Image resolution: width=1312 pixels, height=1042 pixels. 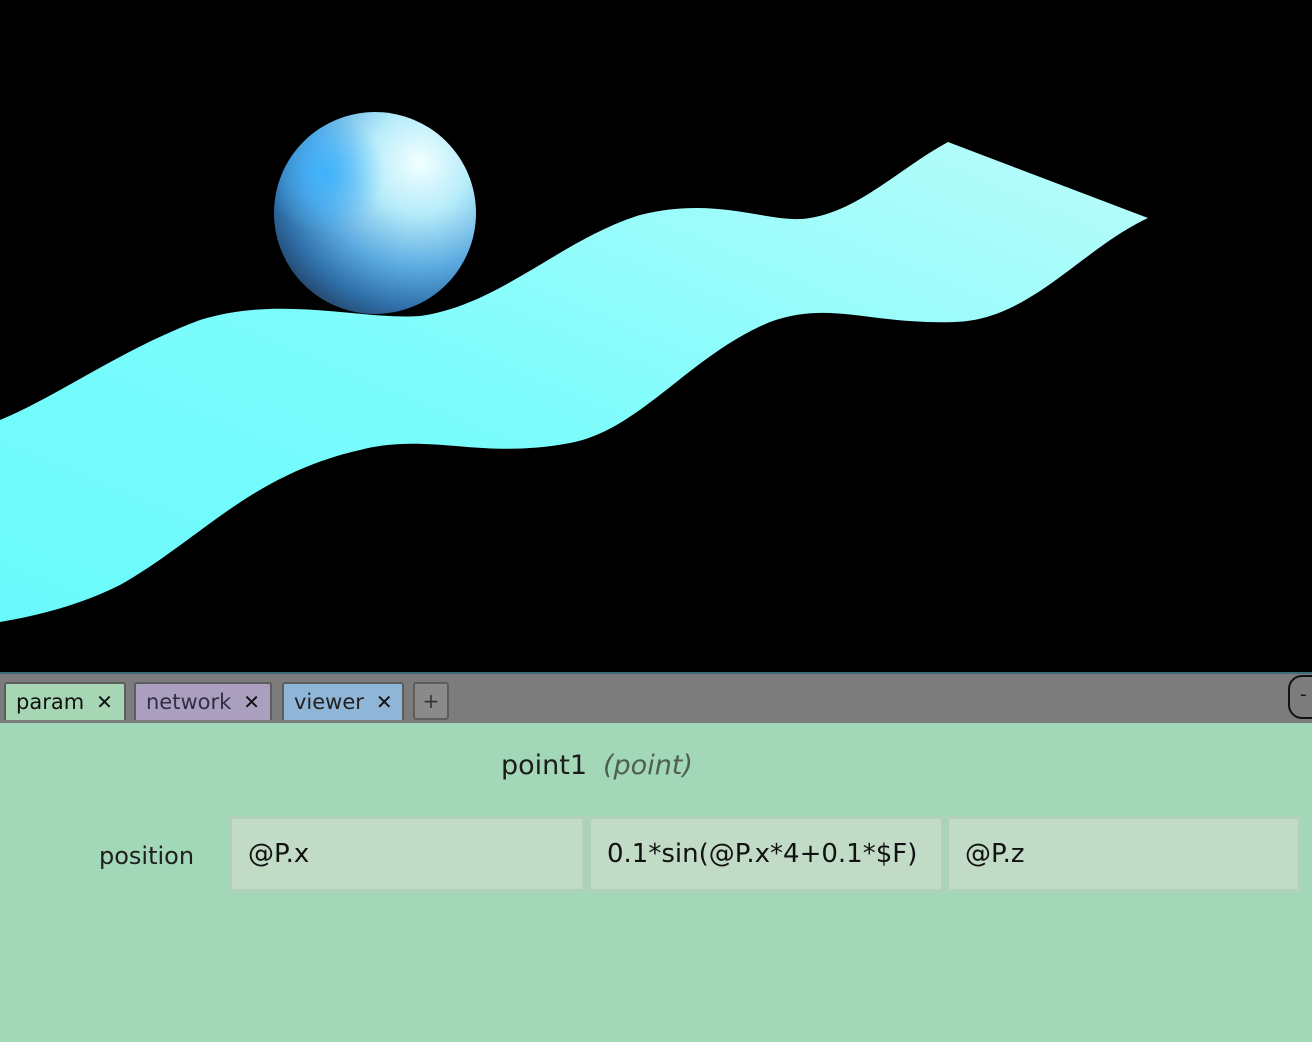 What do you see at coordinates (544, 765) in the screenshot?
I see `node-name: point1` at bounding box center [544, 765].